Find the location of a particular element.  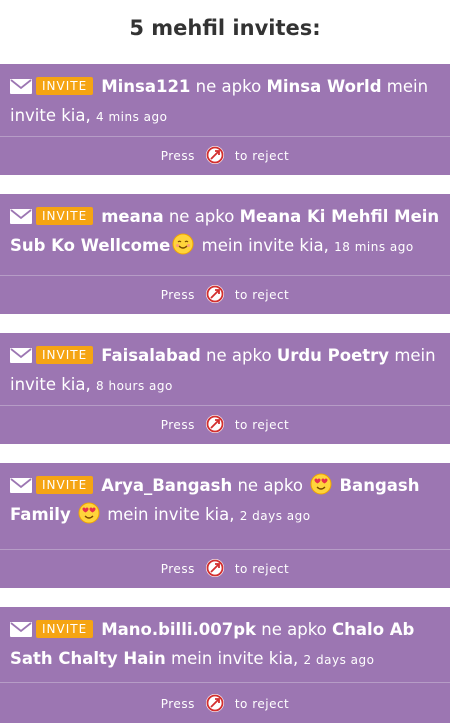

mehfil-name: Minsa World is located at coordinates (323, 86).